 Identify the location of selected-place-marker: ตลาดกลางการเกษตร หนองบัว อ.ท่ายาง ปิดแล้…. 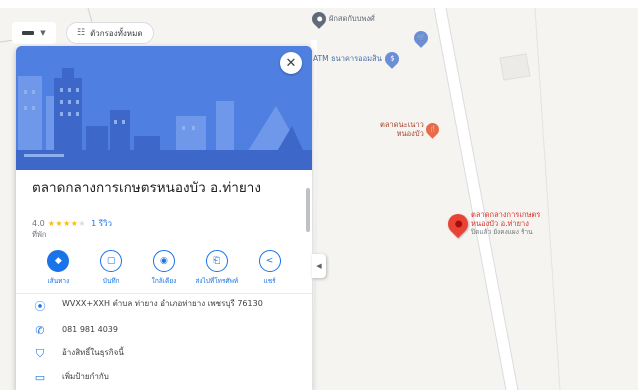
(491, 223).